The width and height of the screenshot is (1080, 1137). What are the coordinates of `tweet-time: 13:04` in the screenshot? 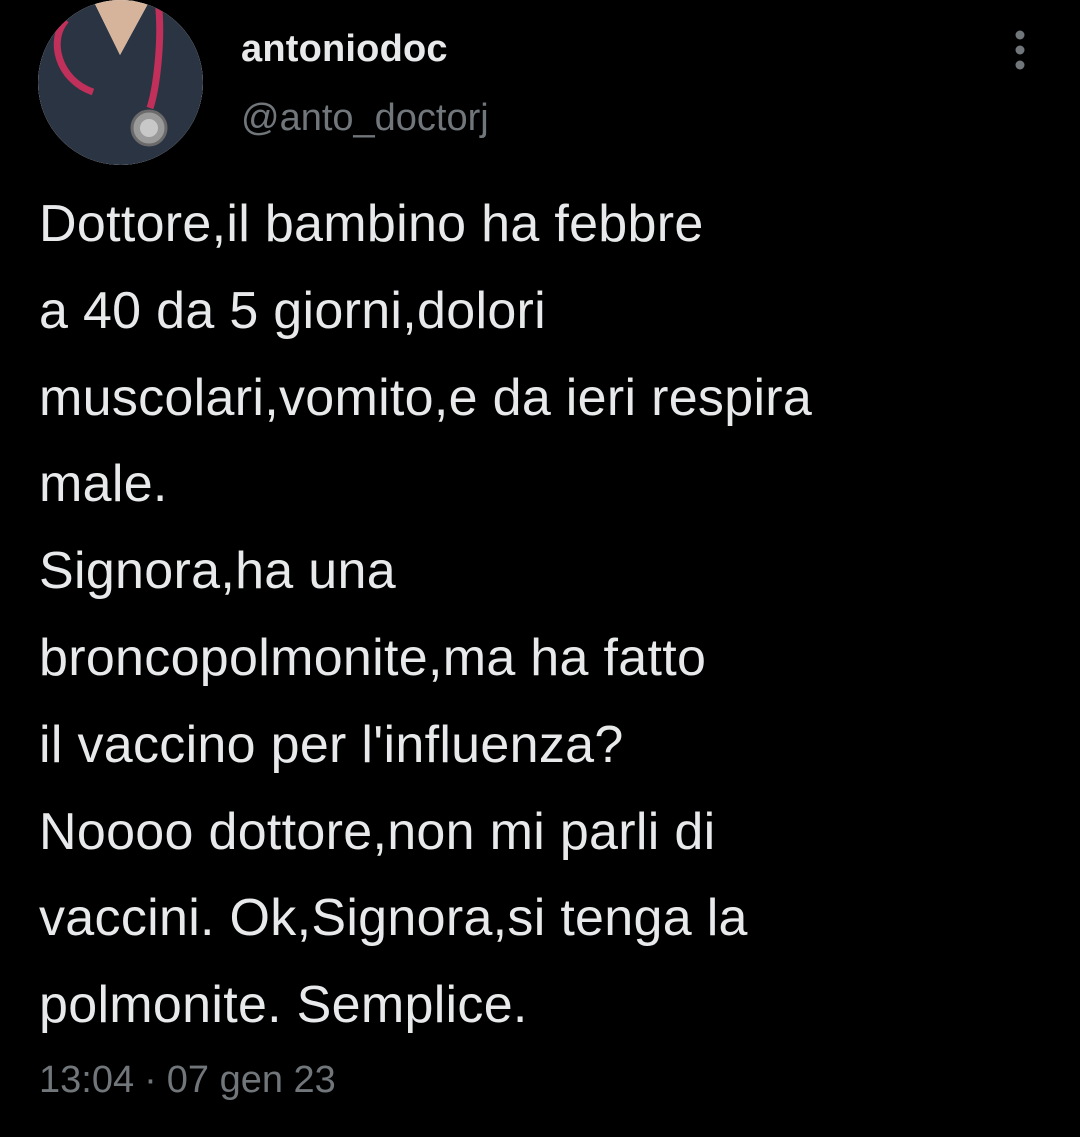 It's located at (87, 1080).